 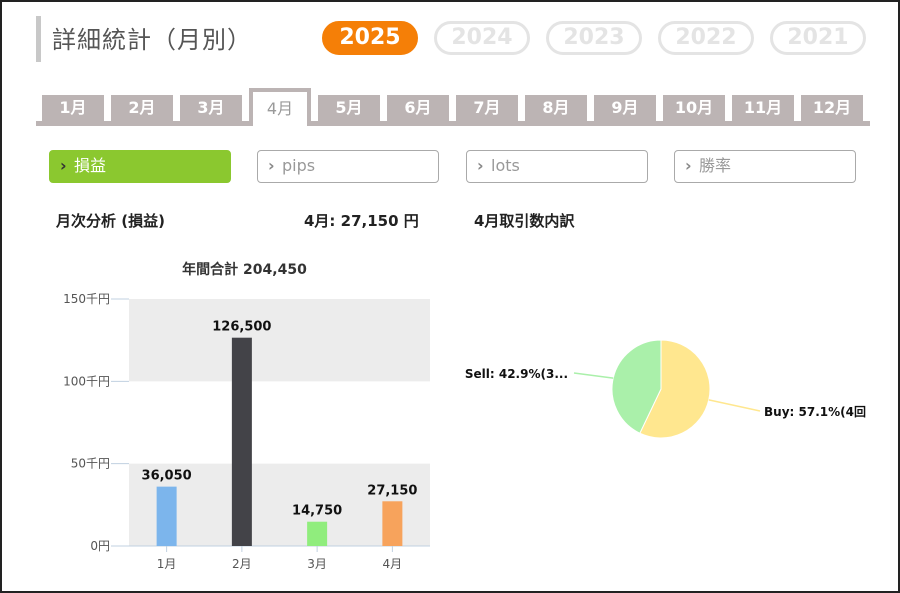 I want to click on y-tick-label: 50千円, so click(x=90, y=464).